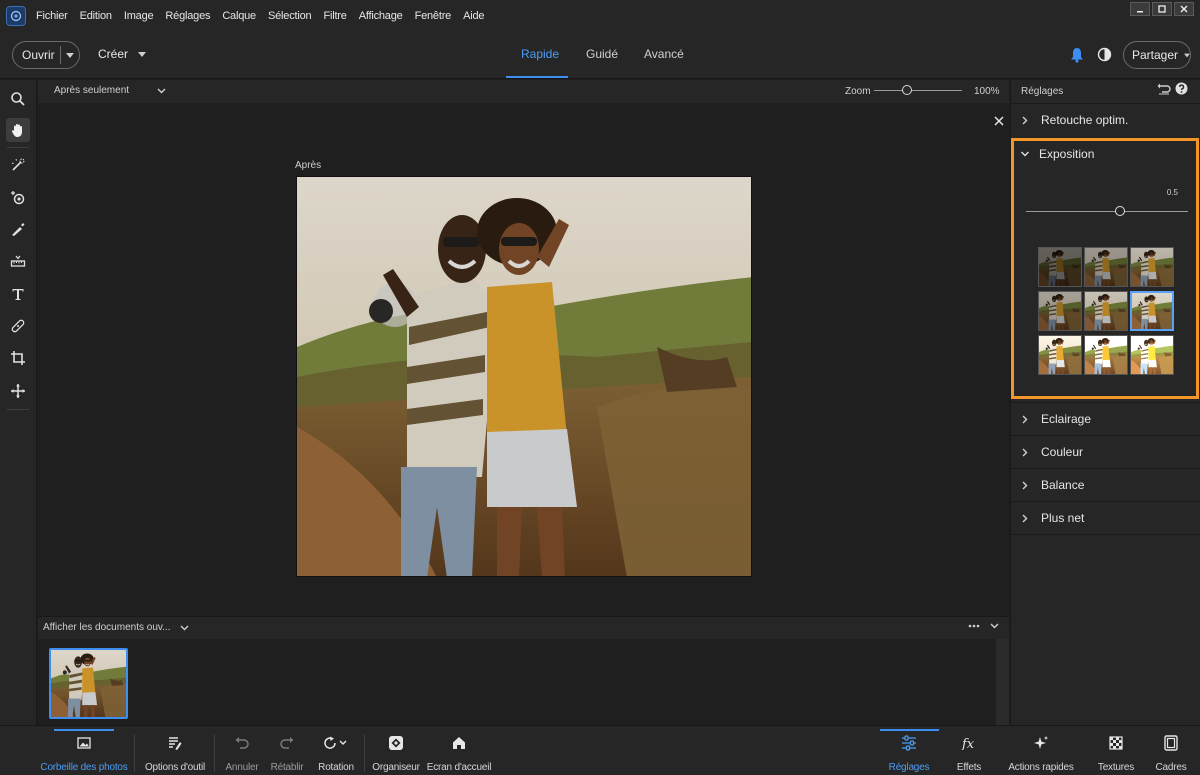 The image size is (1200, 775). I want to click on tool-divider, so click(18, 147).